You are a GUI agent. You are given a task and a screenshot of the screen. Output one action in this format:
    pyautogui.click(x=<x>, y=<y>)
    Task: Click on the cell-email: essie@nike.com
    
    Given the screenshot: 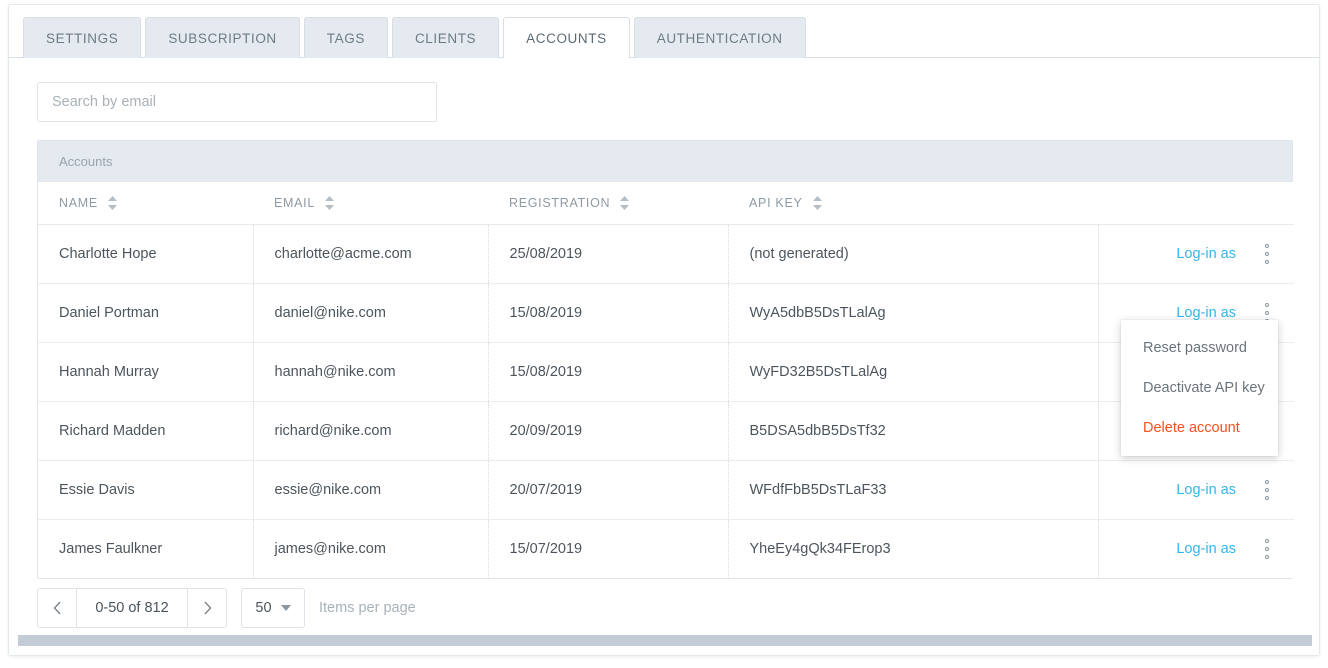 What is the action you would take?
    pyautogui.click(x=371, y=490)
    